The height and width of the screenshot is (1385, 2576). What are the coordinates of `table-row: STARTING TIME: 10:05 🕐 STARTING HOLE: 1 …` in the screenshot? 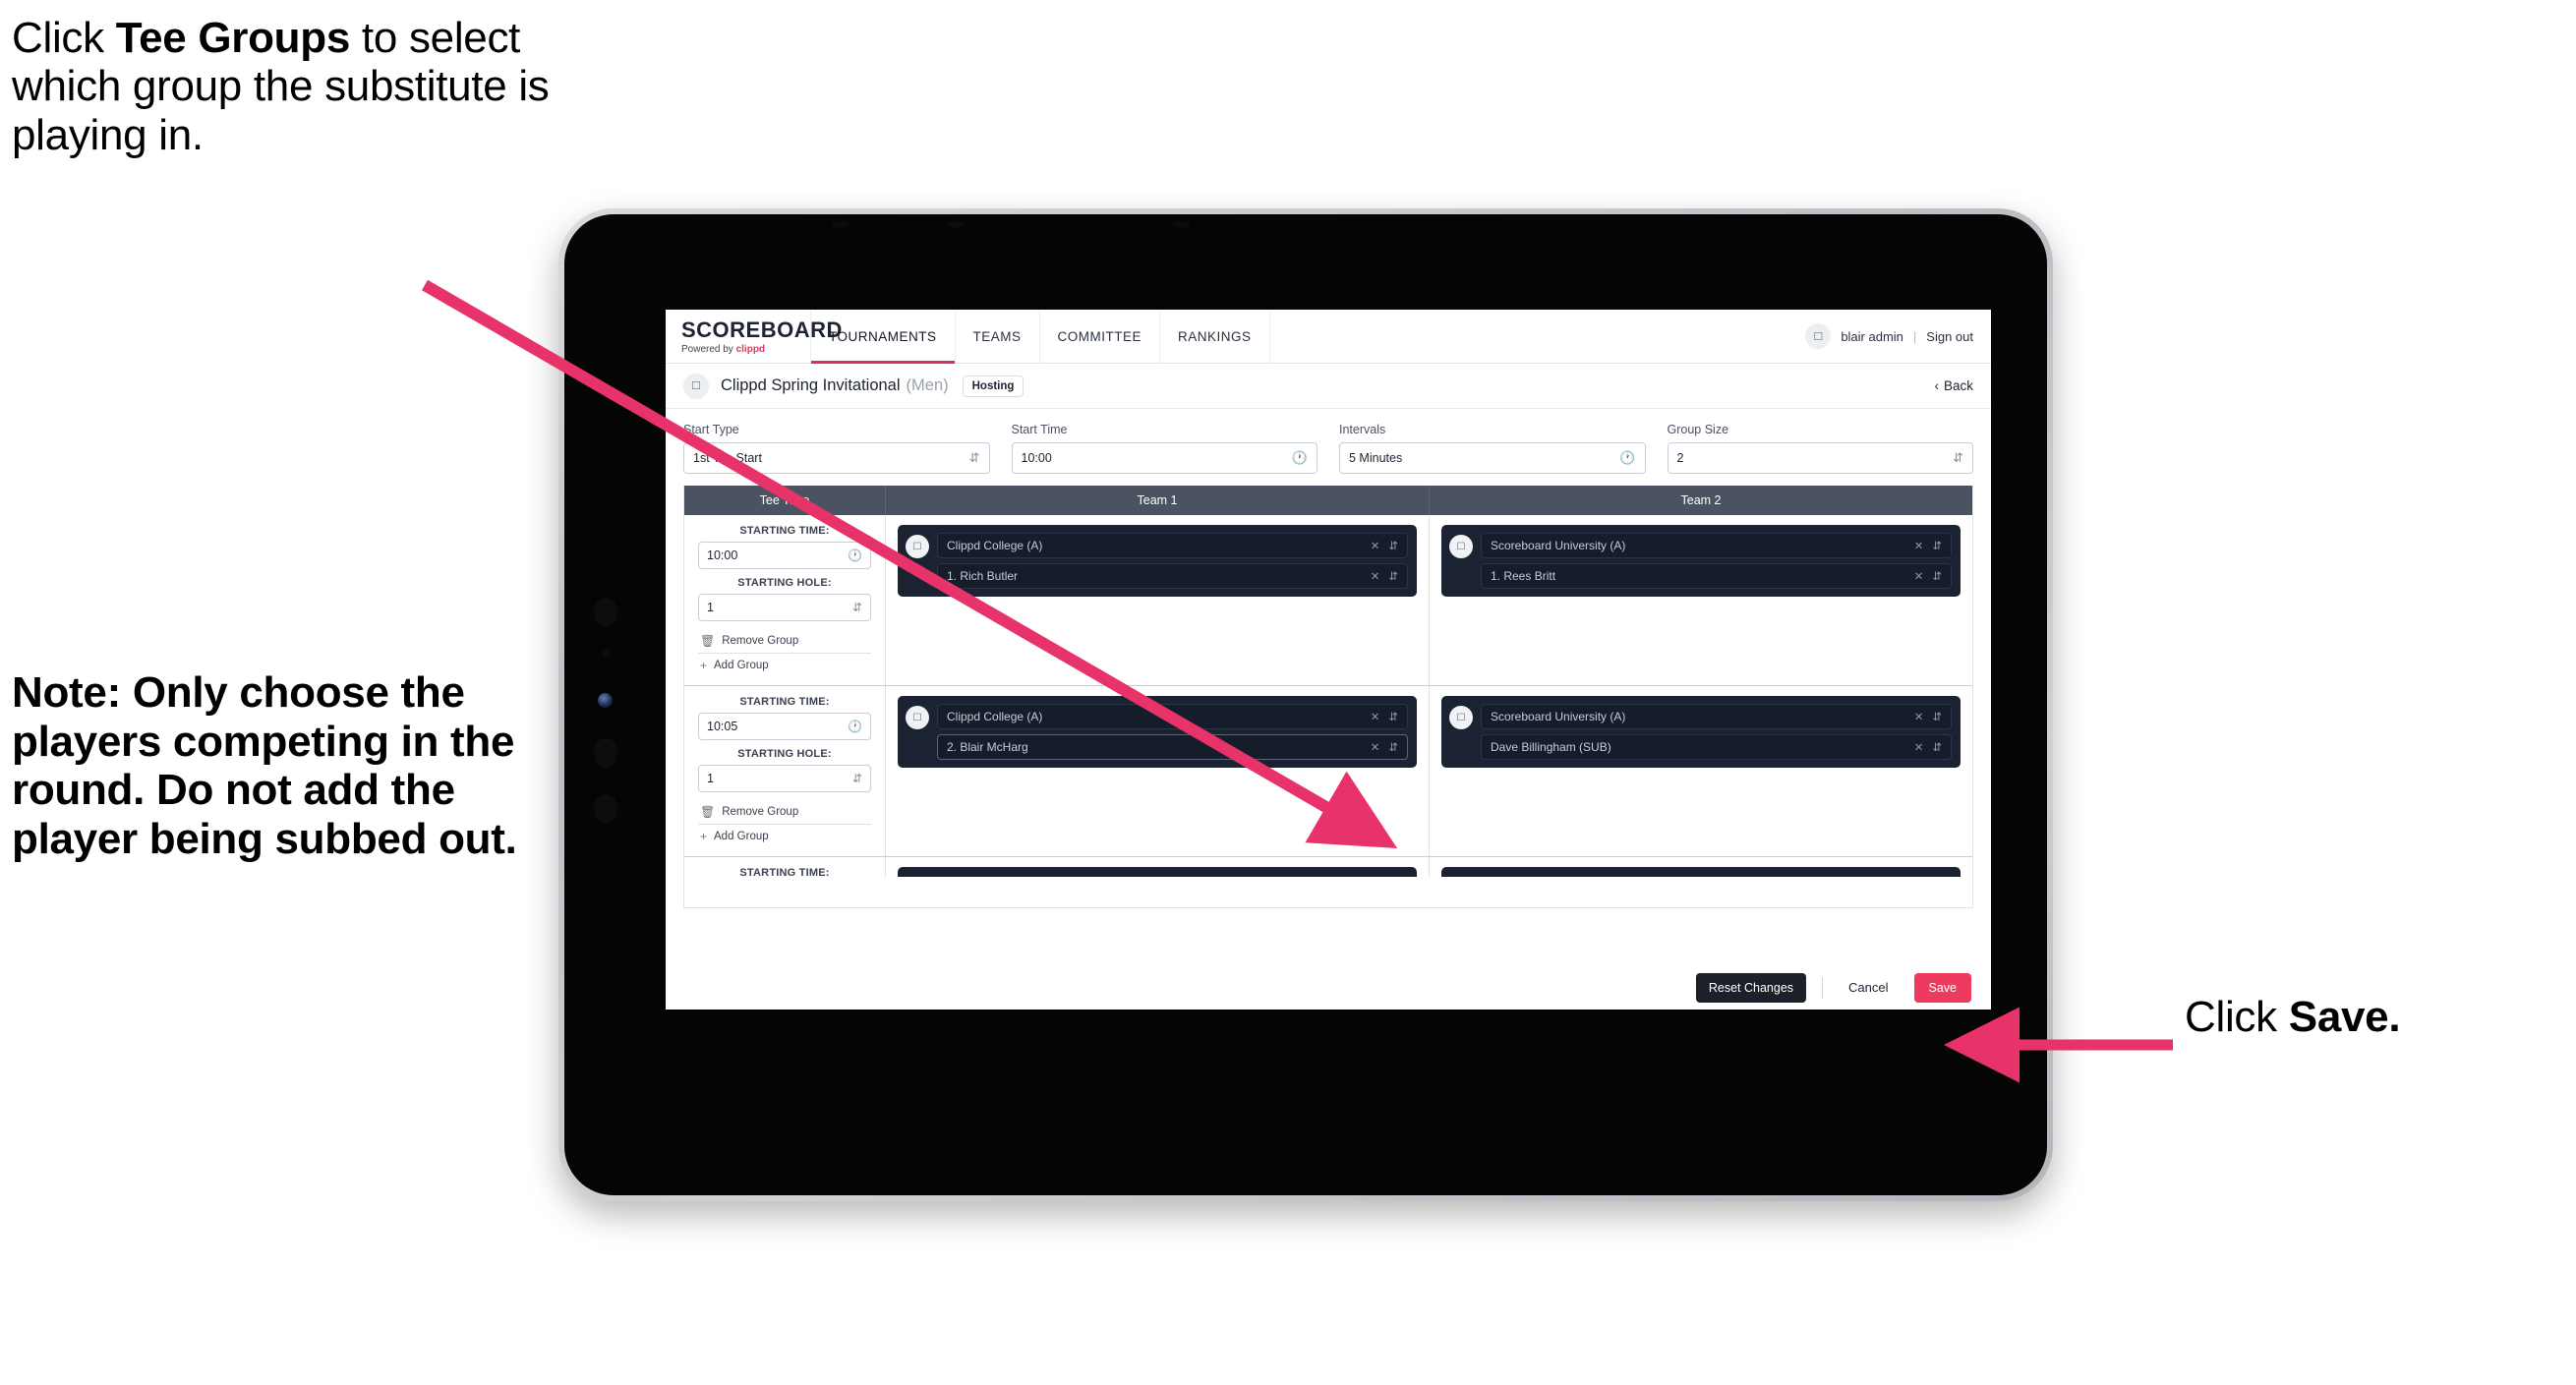 It's located at (1328, 771).